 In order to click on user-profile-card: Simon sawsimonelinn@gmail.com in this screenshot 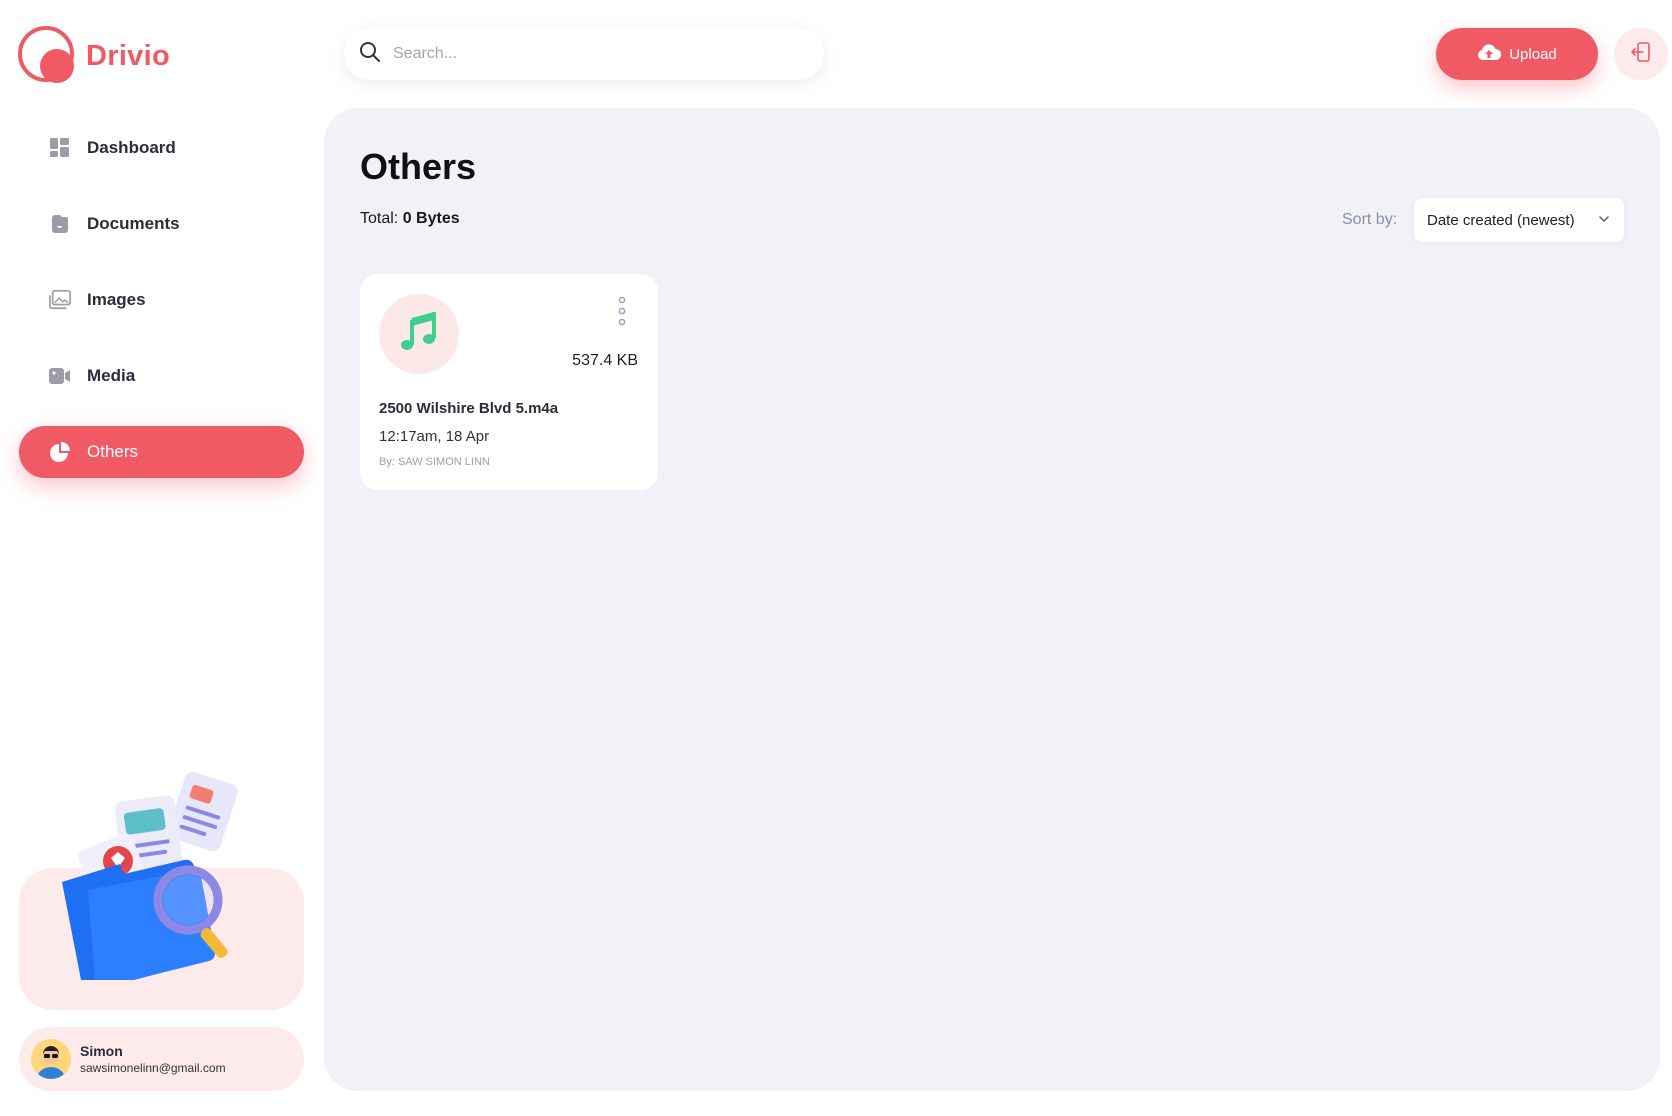, I will do `click(161, 1059)`.